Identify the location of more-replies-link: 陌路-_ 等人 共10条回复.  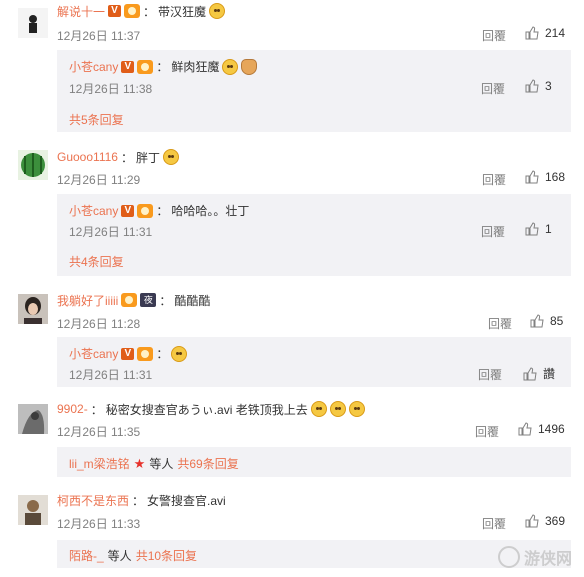
(133, 555).